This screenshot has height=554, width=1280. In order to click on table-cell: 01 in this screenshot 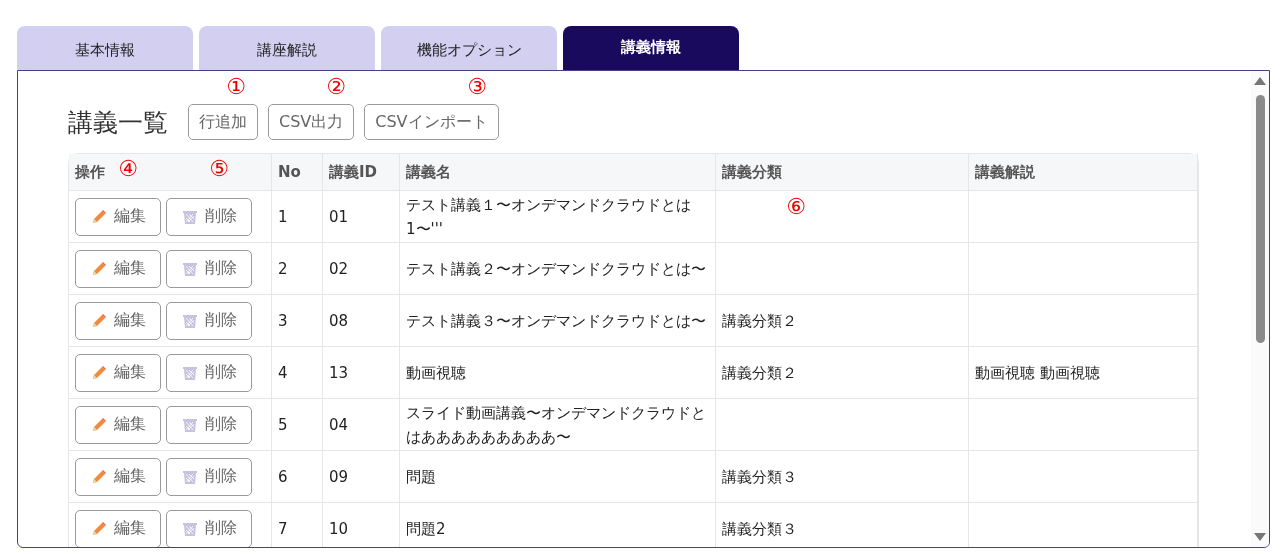, I will do `click(361, 216)`.